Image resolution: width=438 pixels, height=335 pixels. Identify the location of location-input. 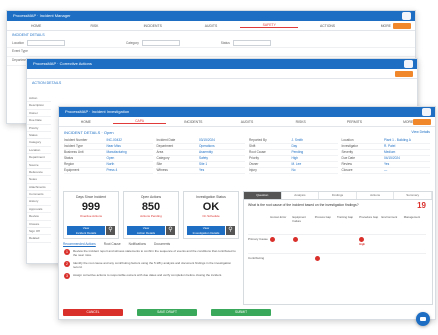
(46, 43).